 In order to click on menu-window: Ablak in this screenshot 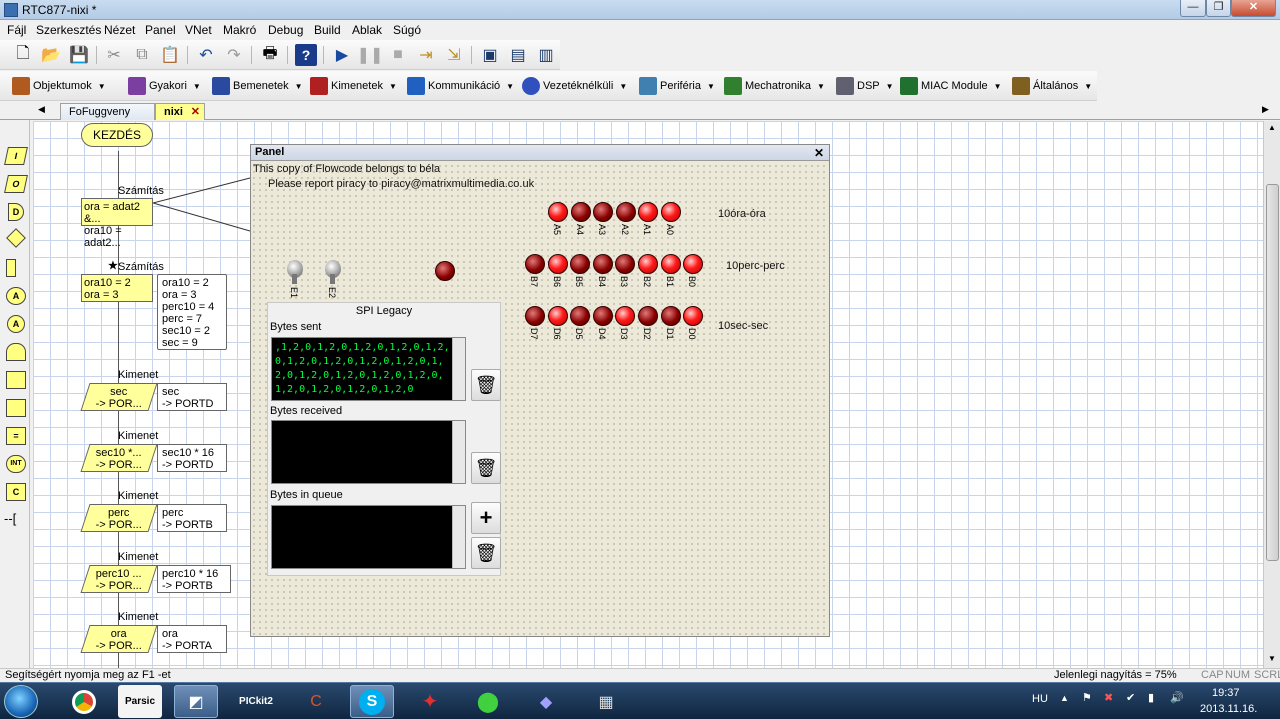, I will do `click(367, 30)`.